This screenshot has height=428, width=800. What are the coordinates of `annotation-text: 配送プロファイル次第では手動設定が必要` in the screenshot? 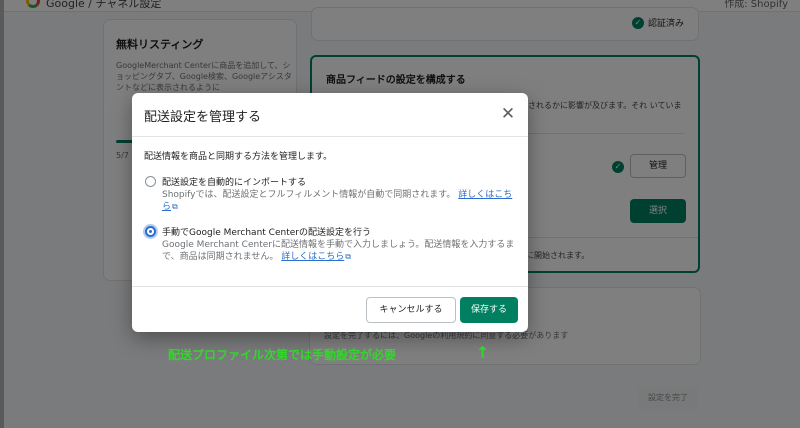 It's located at (282, 355).